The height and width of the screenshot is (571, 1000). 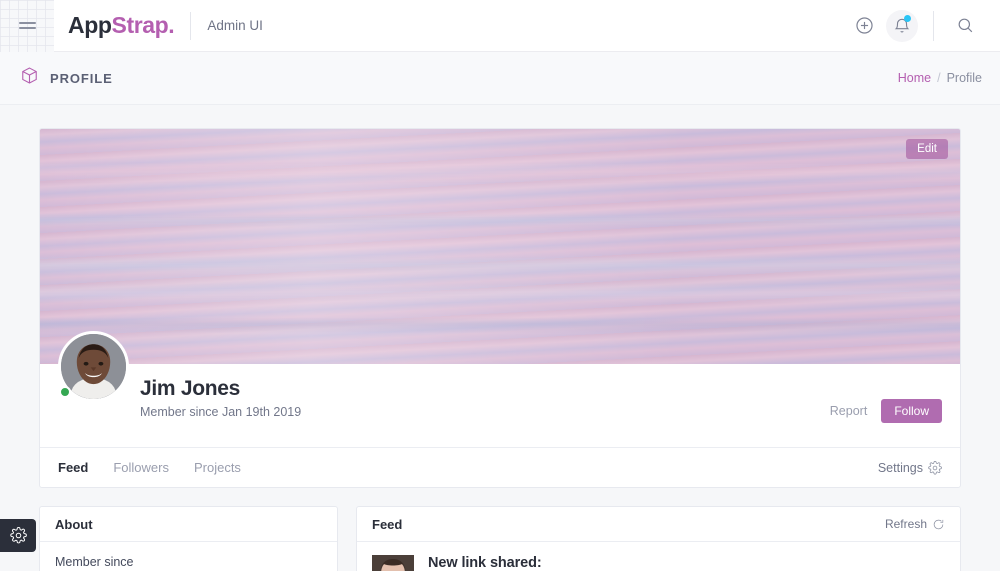 I want to click on feed-refresh-button: Refresh, so click(x=915, y=524).